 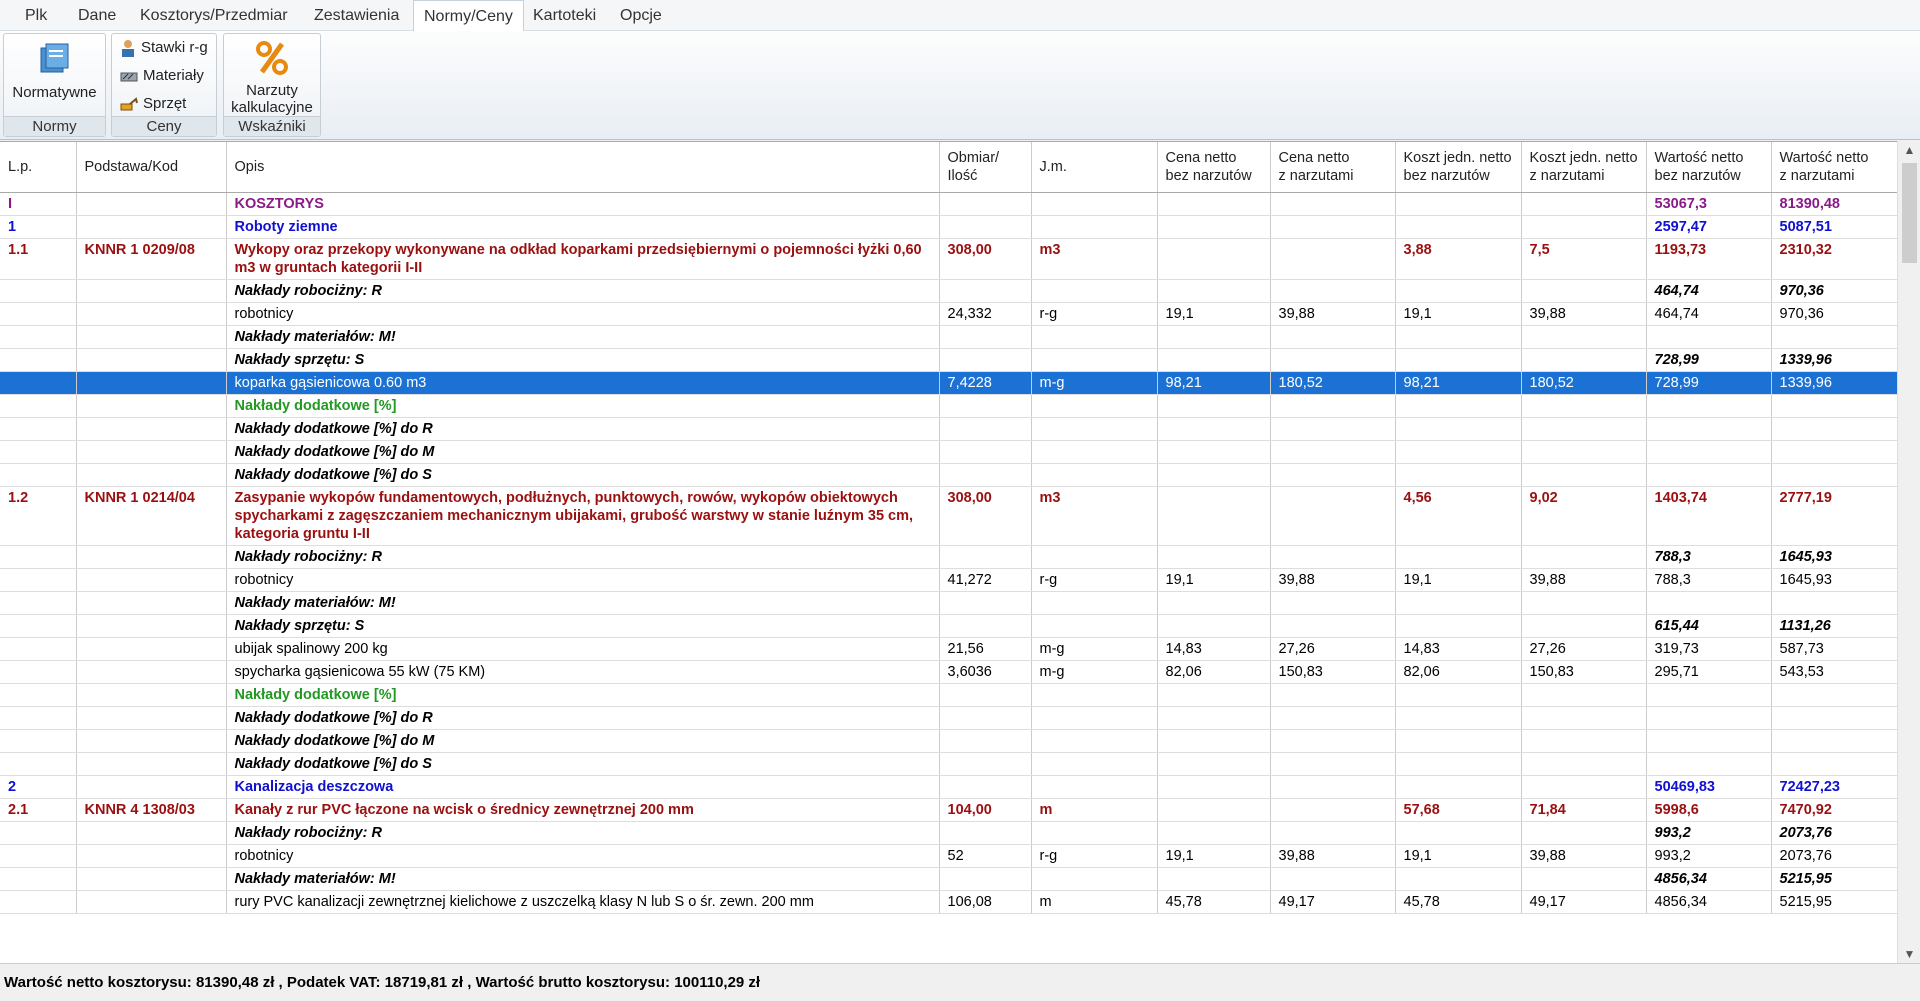 What do you see at coordinates (583, 764) in the screenshot?
I see `table-cell: Nakłady dodatkowe [%] do S` at bounding box center [583, 764].